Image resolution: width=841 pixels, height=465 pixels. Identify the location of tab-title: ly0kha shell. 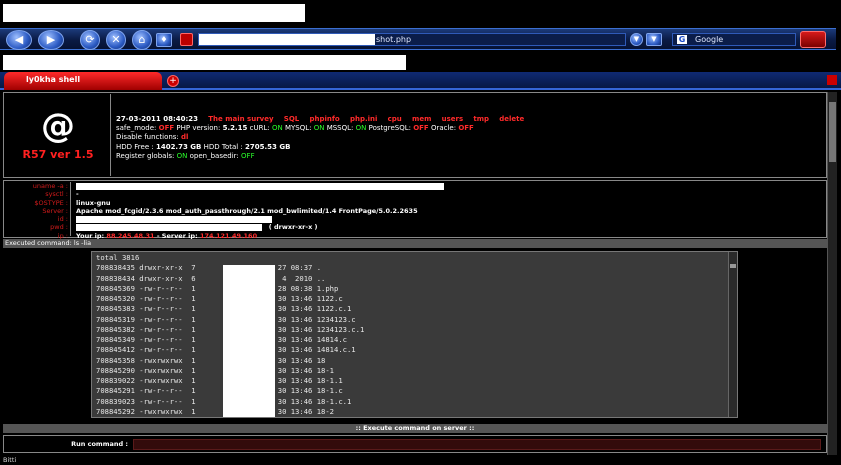
(53, 79).